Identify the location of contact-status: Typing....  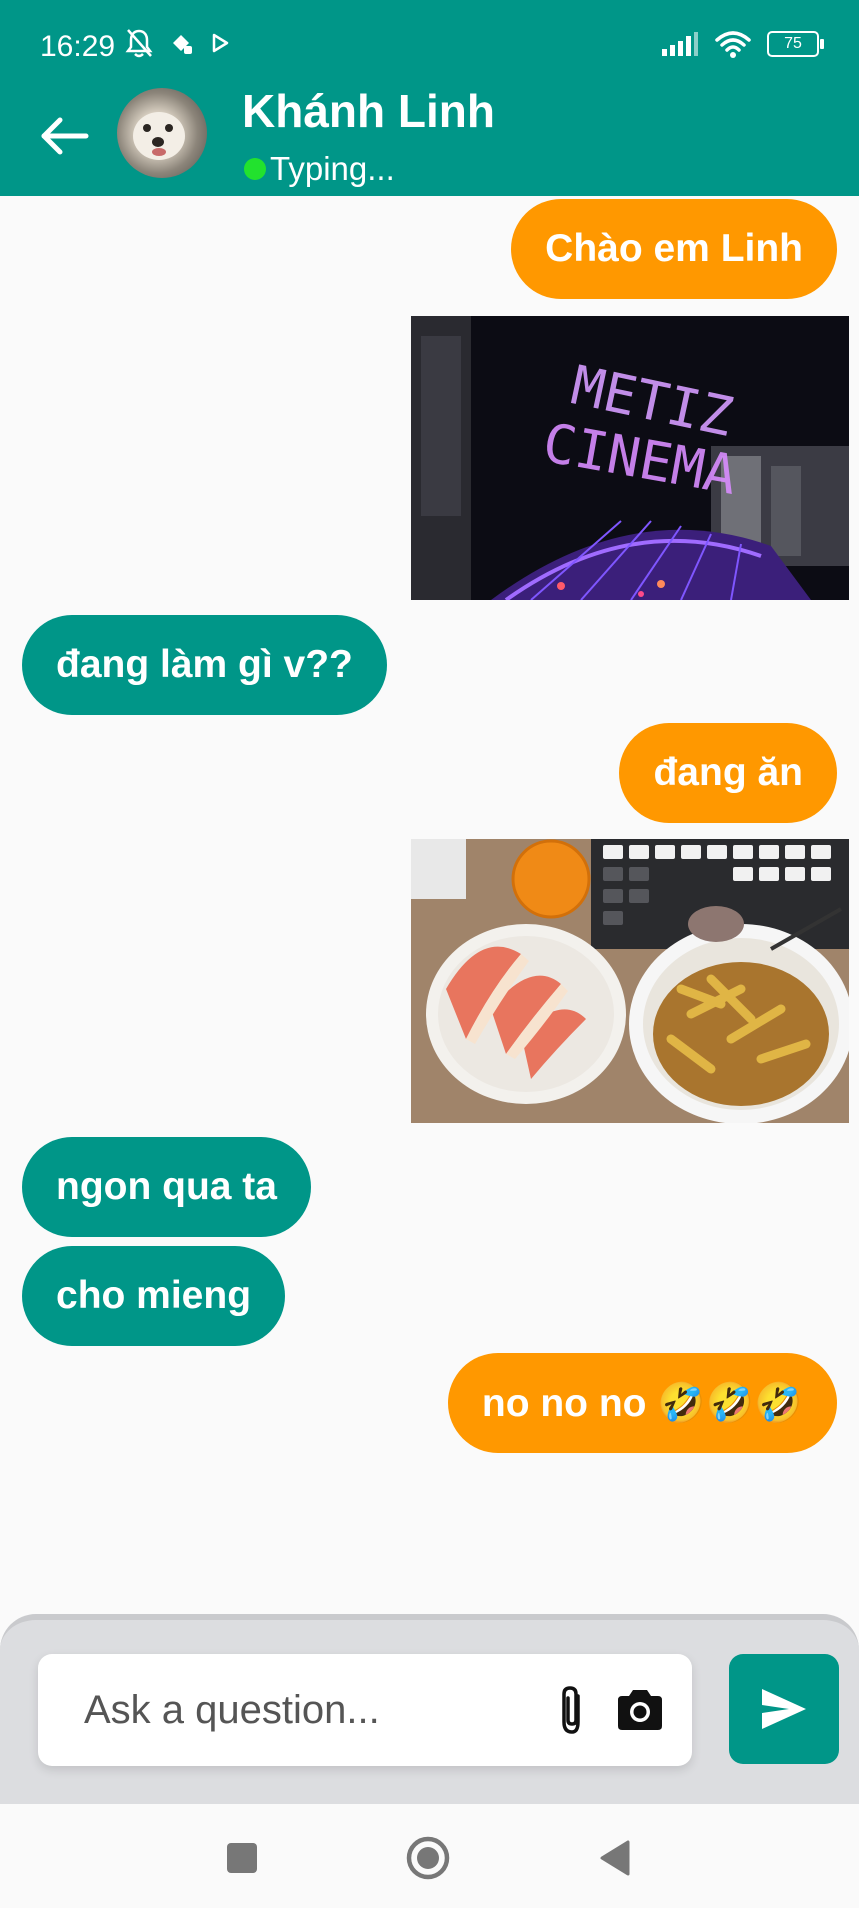
(319, 169).